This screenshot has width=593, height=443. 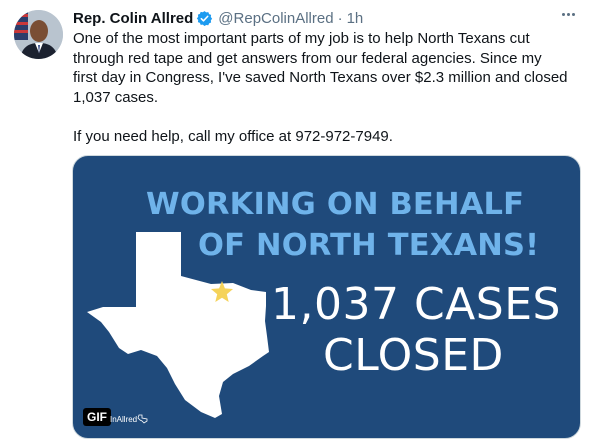 What do you see at coordinates (38, 34) in the screenshot?
I see `avatar` at bounding box center [38, 34].